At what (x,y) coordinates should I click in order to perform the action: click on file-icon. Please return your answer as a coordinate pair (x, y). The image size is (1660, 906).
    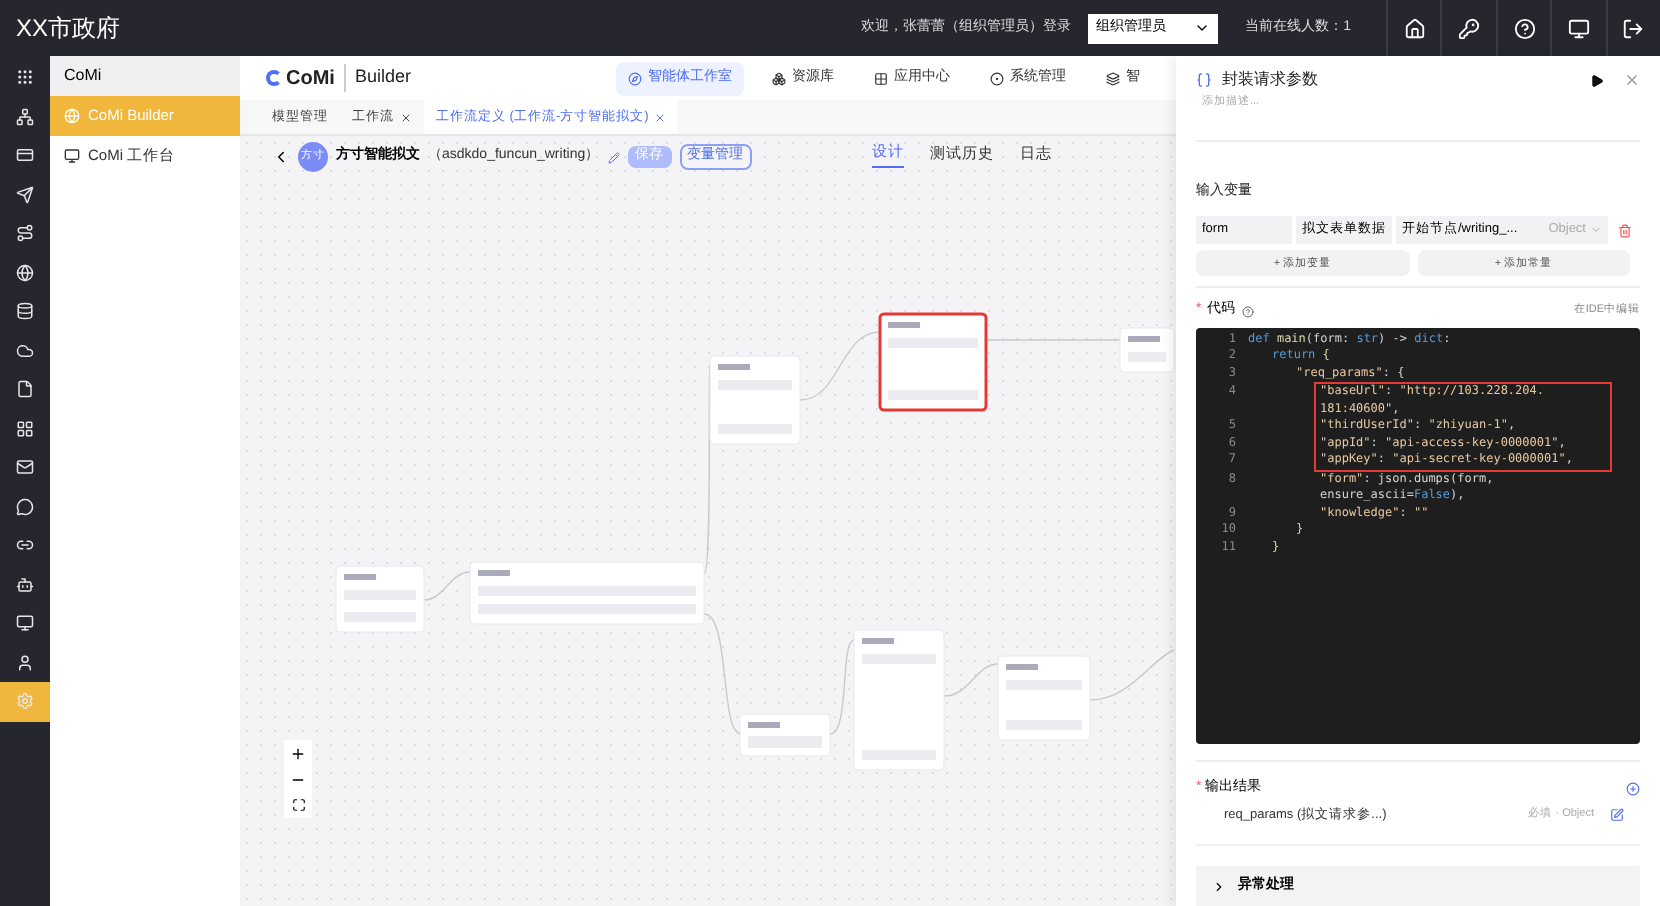
    Looking at the image, I should click on (25, 389).